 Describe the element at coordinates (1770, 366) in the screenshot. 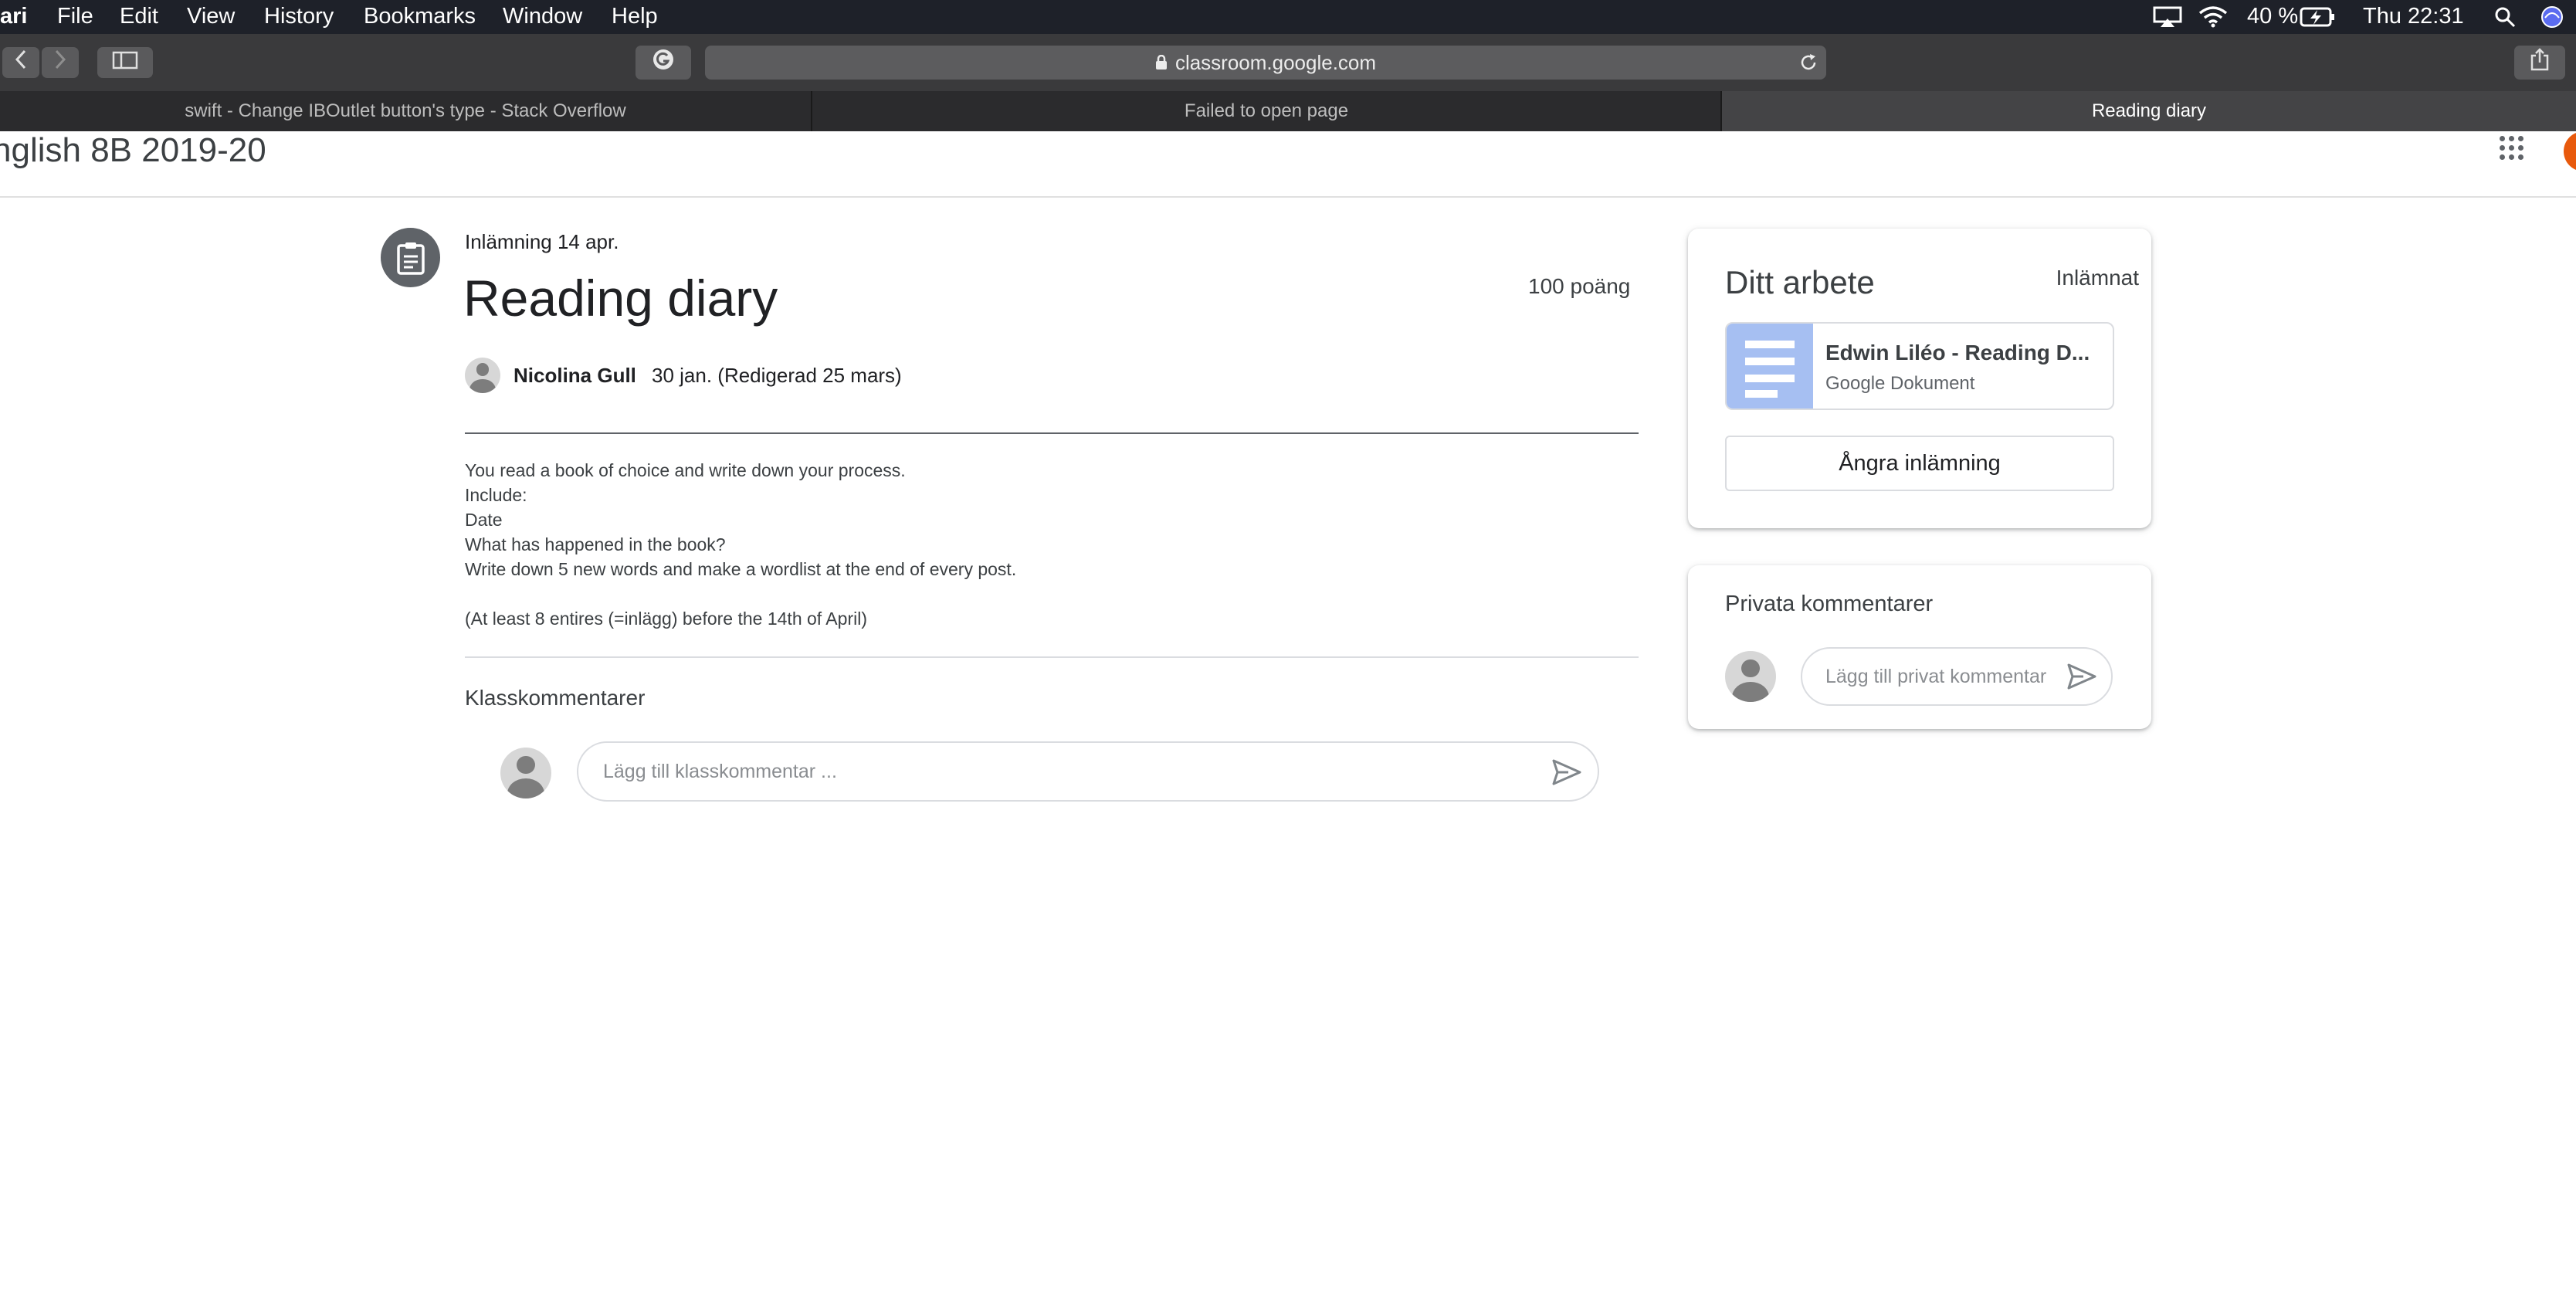

I see `google-doc-icon` at that location.